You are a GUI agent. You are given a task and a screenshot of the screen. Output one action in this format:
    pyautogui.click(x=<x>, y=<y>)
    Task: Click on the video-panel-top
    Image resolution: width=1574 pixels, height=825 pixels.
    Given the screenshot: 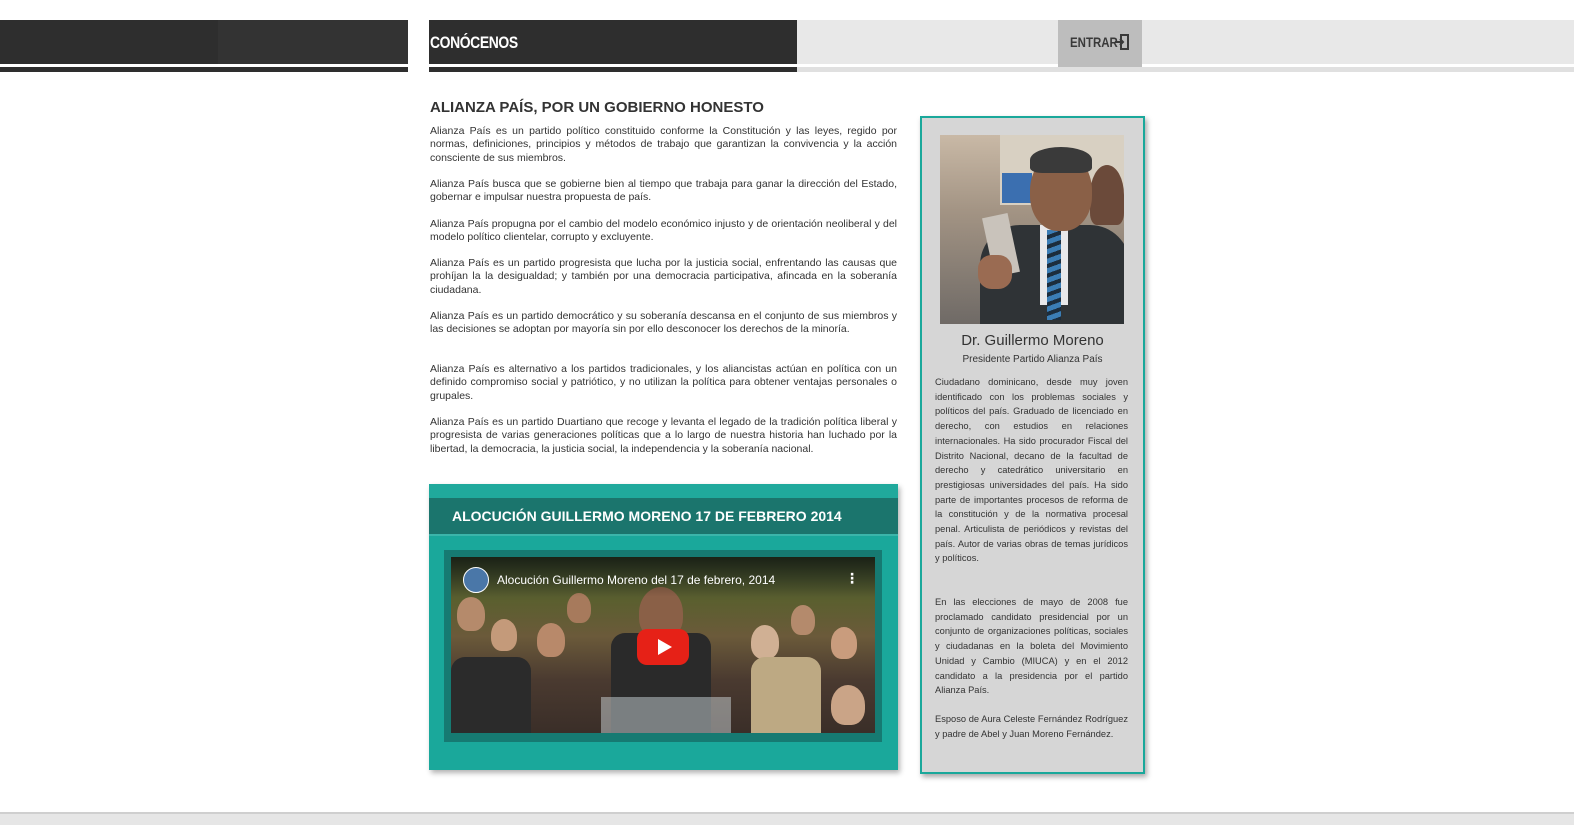 What is the action you would take?
    pyautogui.click(x=663, y=491)
    